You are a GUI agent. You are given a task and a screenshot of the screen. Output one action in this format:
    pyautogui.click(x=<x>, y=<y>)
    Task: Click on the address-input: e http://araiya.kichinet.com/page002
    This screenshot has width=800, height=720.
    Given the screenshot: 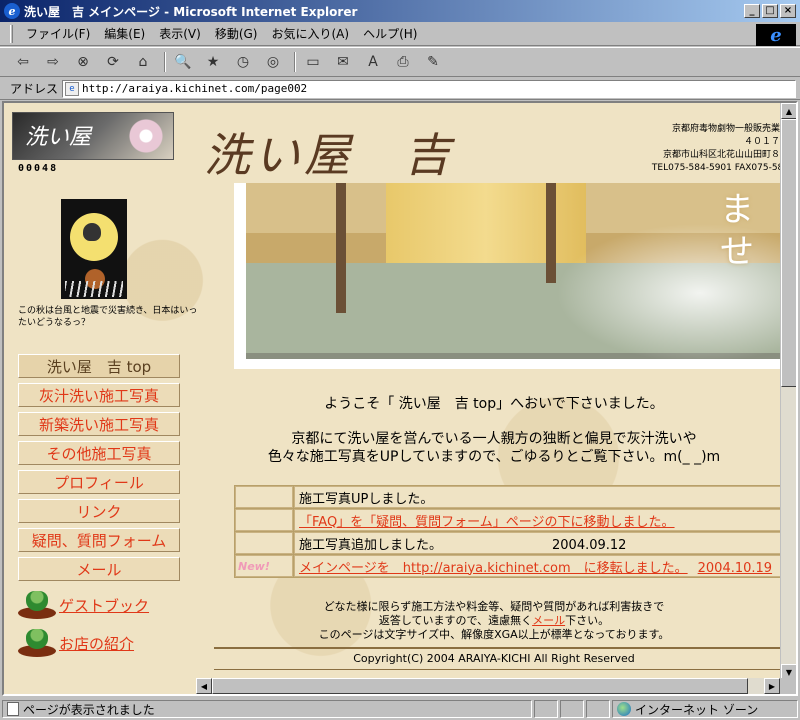 What is the action you would take?
    pyautogui.click(x=429, y=88)
    